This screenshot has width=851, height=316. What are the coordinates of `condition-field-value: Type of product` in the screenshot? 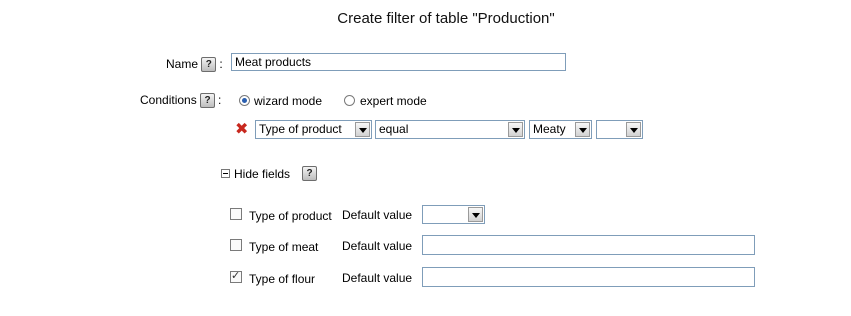 It's located at (300, 129).